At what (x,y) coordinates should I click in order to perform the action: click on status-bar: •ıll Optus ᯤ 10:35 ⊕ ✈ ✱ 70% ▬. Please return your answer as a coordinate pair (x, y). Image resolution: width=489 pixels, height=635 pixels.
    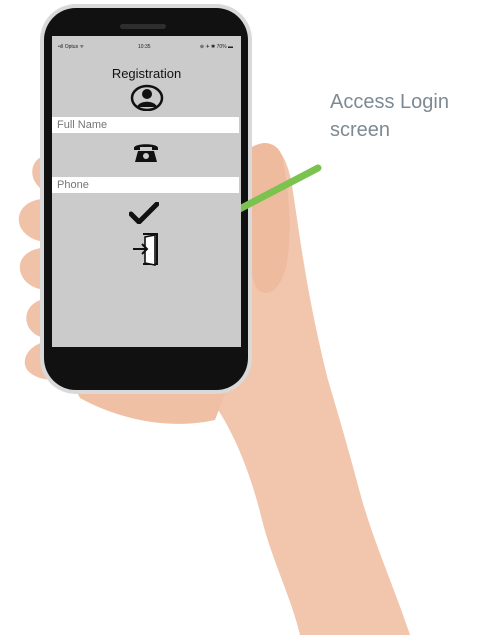
    Looking at the image, I should click on (146, 49).